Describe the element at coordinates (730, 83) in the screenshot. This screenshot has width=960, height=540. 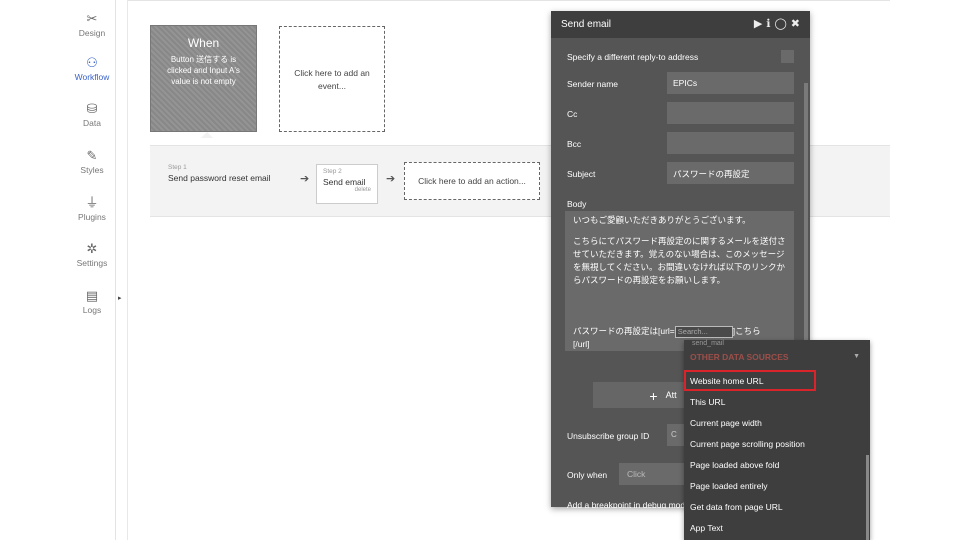
I see `sender-name-field: EPICs` at that location.